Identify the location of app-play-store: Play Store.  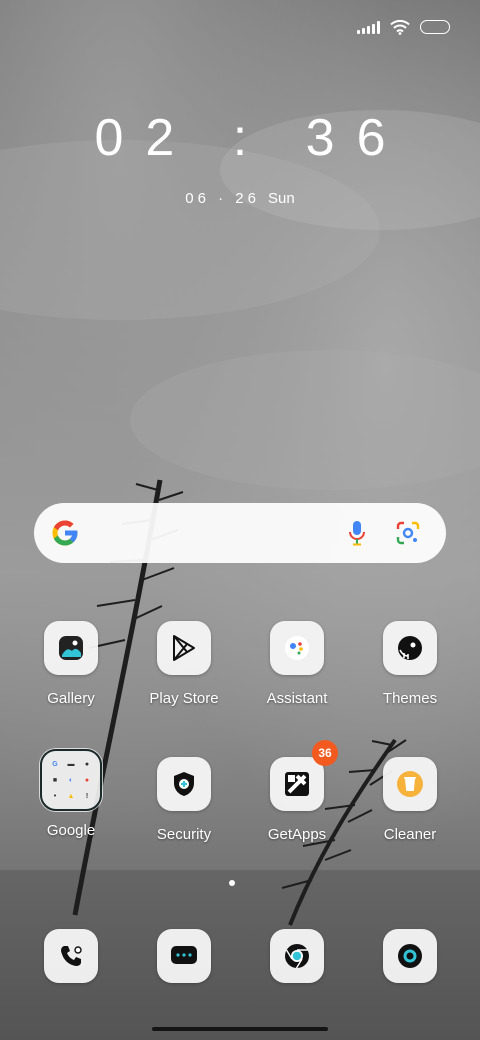
(184, 664).